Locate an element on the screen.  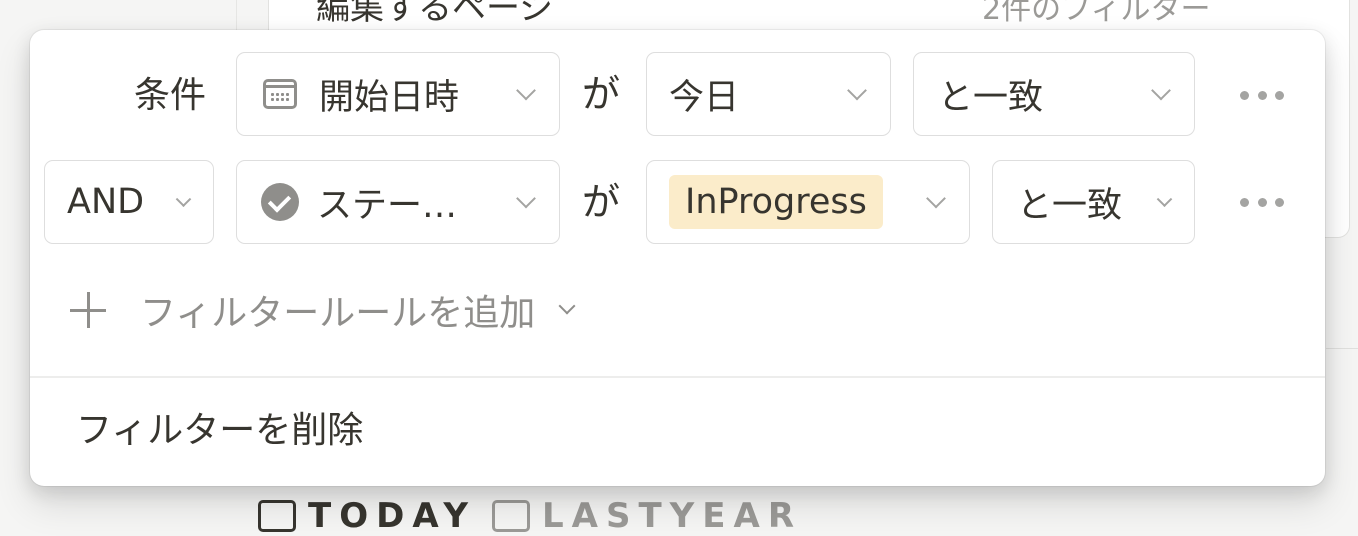
rule-1-more-button is located at coordinates (1262, 95).